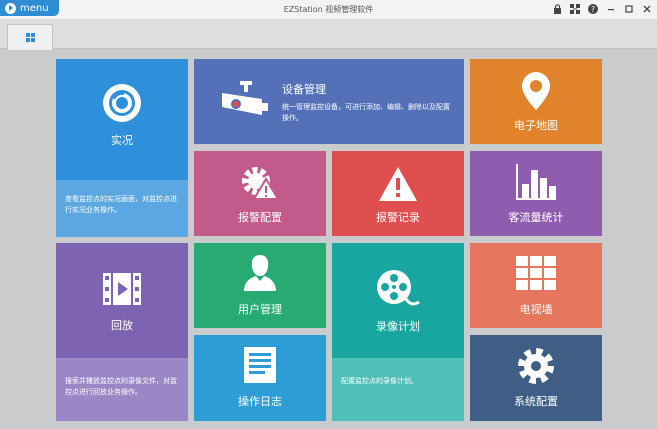  What do you see at coordinates (122, 289) in the screenshot?
I see `film-play-icon` at bounding box center [122, 289].